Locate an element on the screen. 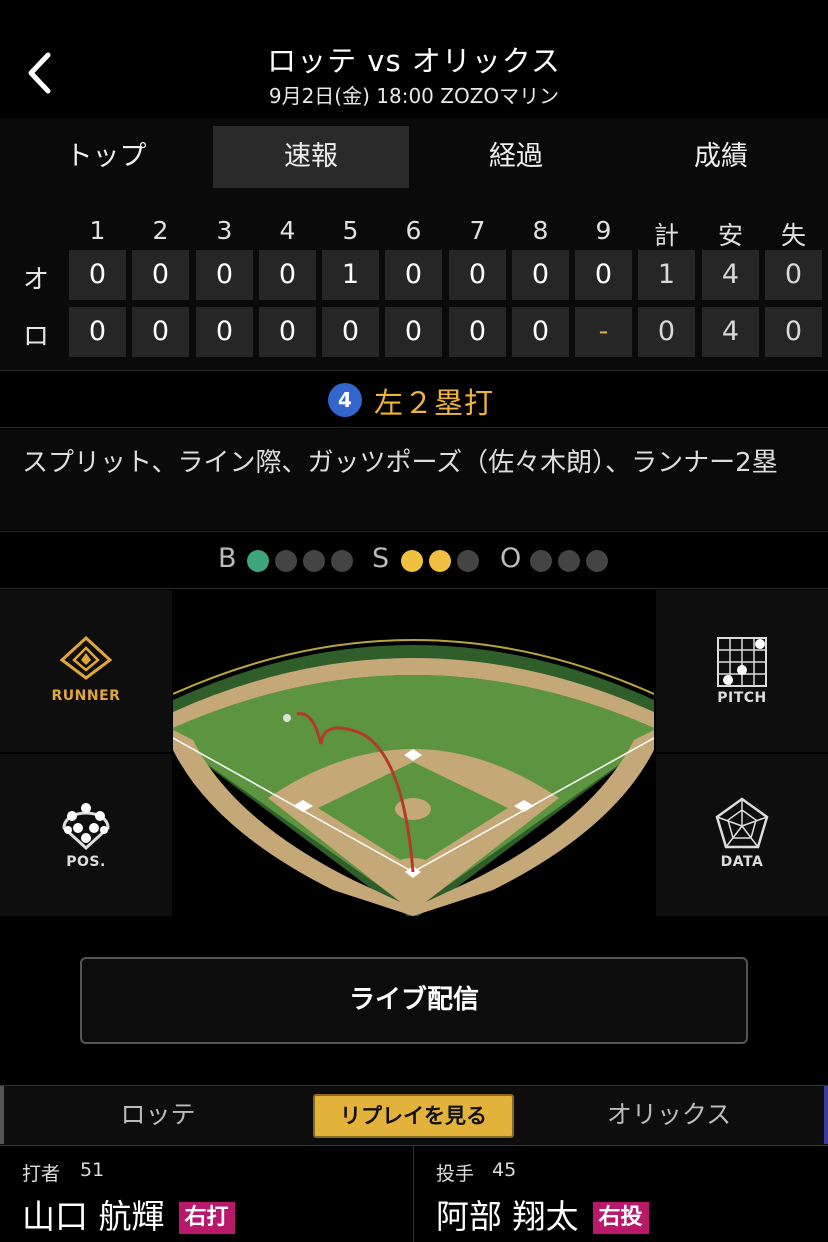 This screenshot has width=828, height=1242. tab-progress: 経過 is located at coordinates (516, 157).